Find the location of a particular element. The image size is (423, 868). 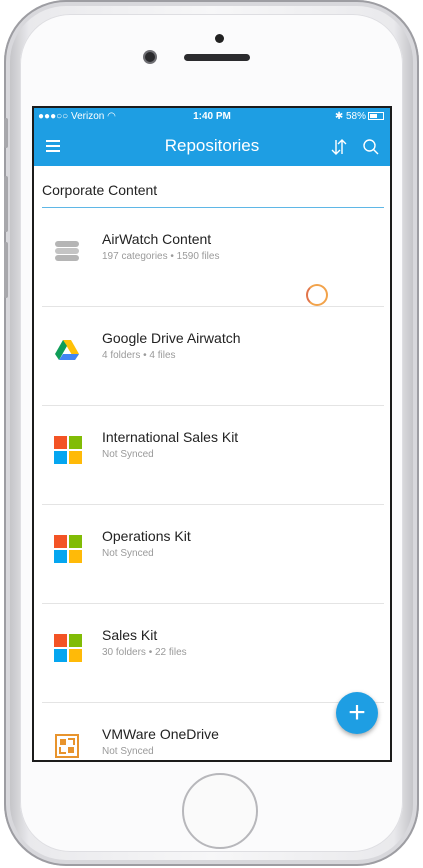

list-item: VMWare OneDrive Not Synced is located at coordinates (213, 731).